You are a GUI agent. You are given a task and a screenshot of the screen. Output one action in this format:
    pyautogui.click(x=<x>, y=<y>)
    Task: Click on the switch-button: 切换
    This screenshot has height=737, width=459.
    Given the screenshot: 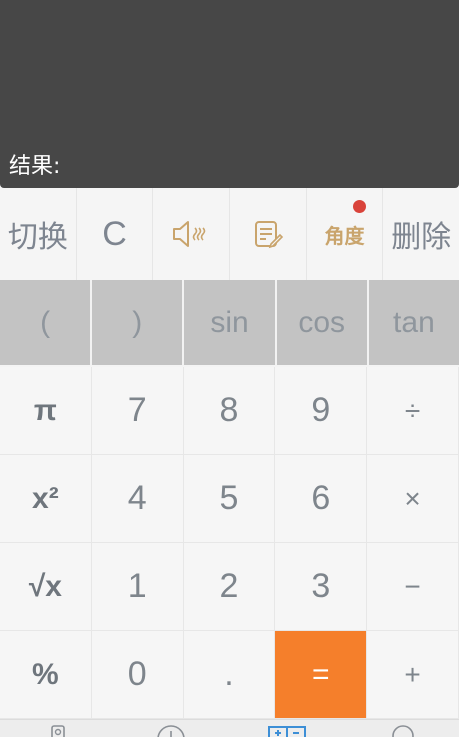 What is the action you would take?
    pyautogui.click(x=38, y=234)
    